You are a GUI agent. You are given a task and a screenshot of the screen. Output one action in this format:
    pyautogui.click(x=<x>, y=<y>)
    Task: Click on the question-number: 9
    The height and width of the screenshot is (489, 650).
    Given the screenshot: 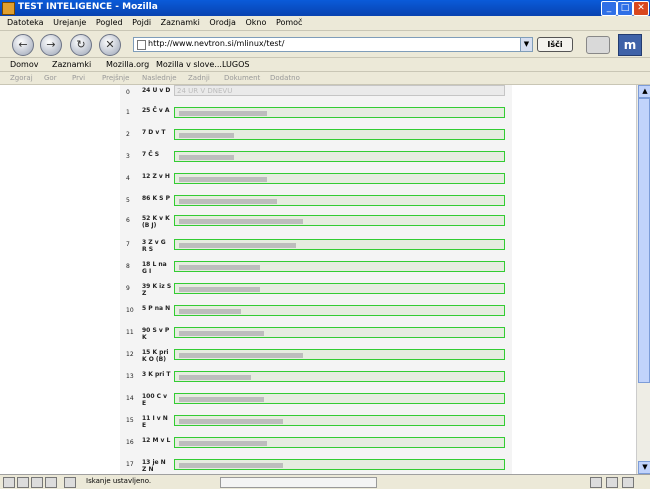 What is the action you would take?
    pyautogui.click(x=128, y=288)
    